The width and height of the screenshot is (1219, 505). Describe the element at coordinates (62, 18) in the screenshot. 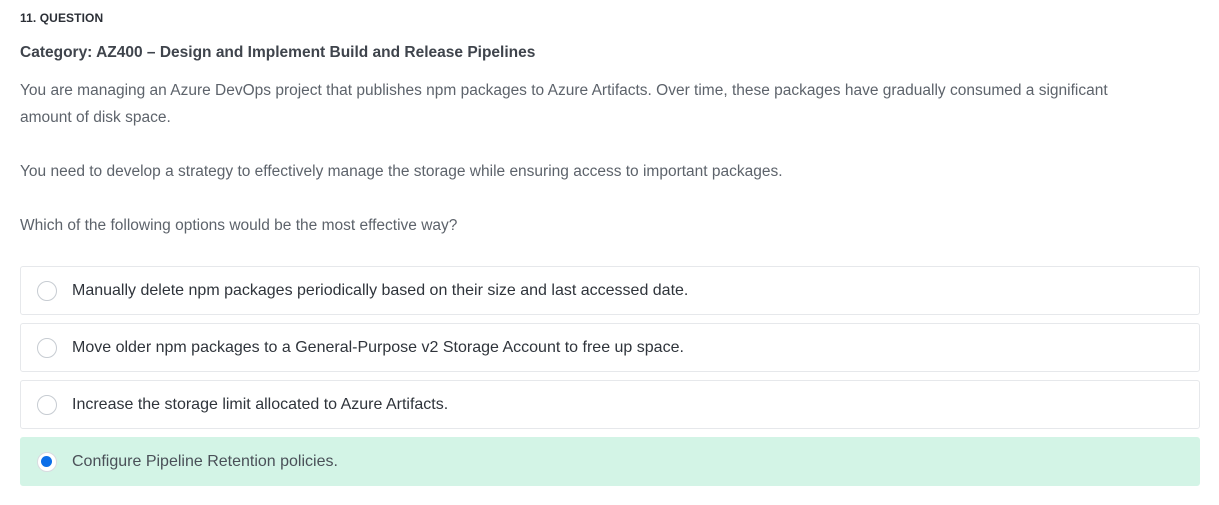

I see `question-number: 11. QUESTION` at that location.